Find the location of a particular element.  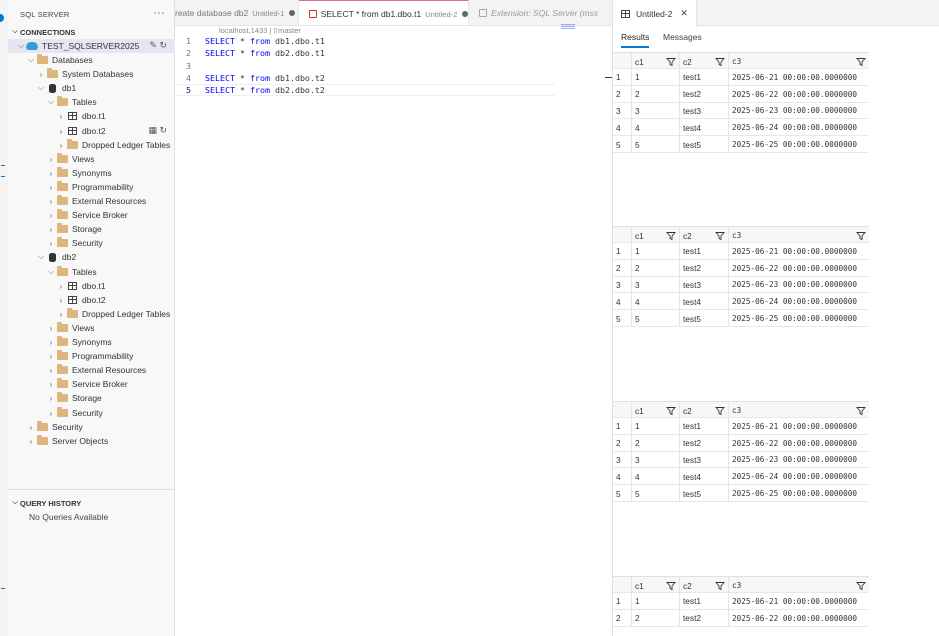

subtab-results: Results is located at coordinates (635, 40).